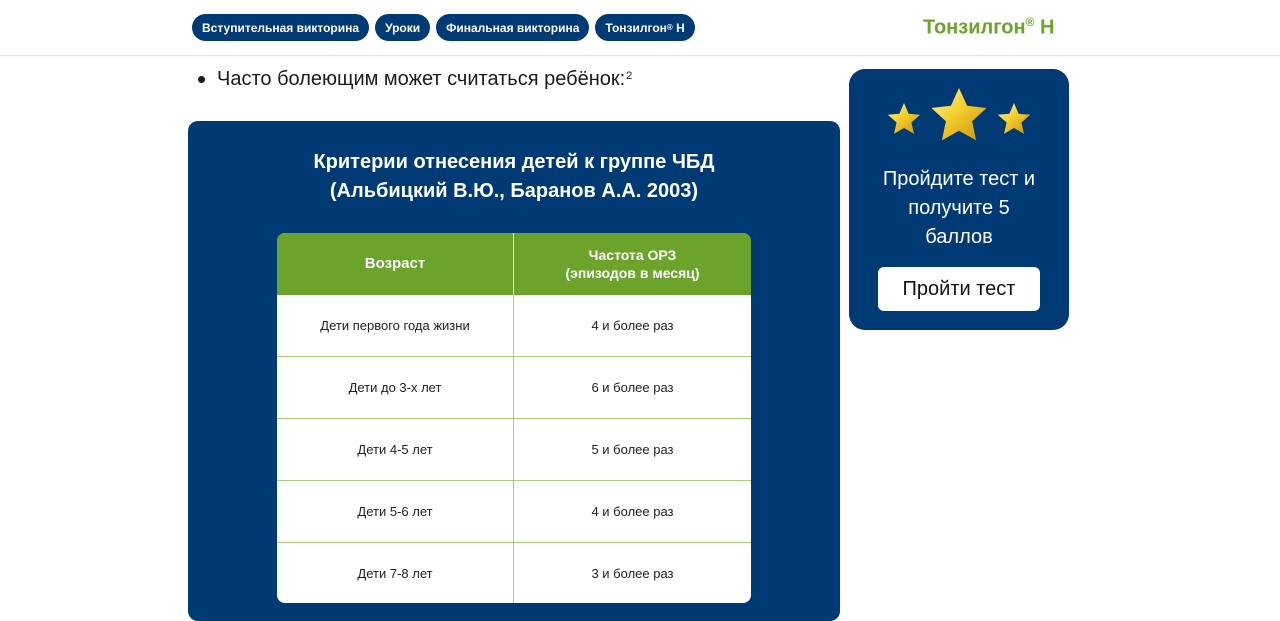 This screenshot has height=621, width=1280. I want to click on promo-text-line3: баллов, so click(959, 237).